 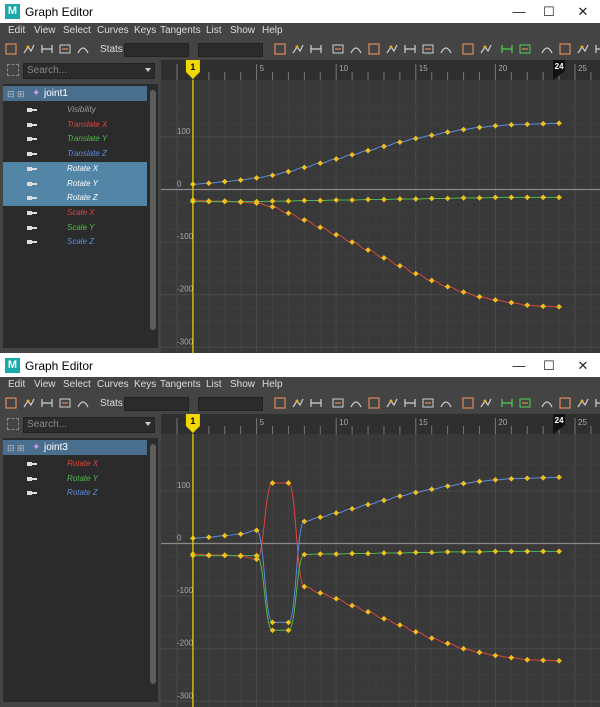 What do you see at coordinates (75, 242) in the screenshot?
I see `attribute-row: Scale Z` at bounding box center [75, 242].